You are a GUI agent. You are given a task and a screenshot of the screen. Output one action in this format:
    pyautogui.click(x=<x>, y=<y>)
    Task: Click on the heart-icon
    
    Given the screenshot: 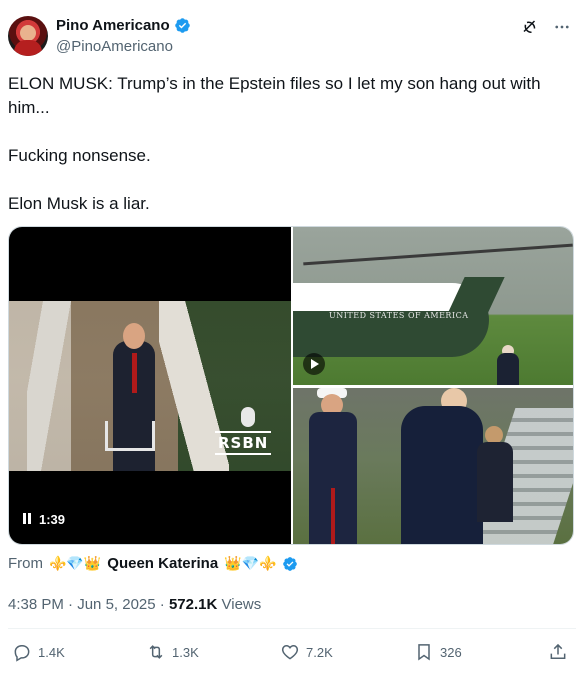 What is the action you would take?
    pyautogui.click(x=290, y=652)
    